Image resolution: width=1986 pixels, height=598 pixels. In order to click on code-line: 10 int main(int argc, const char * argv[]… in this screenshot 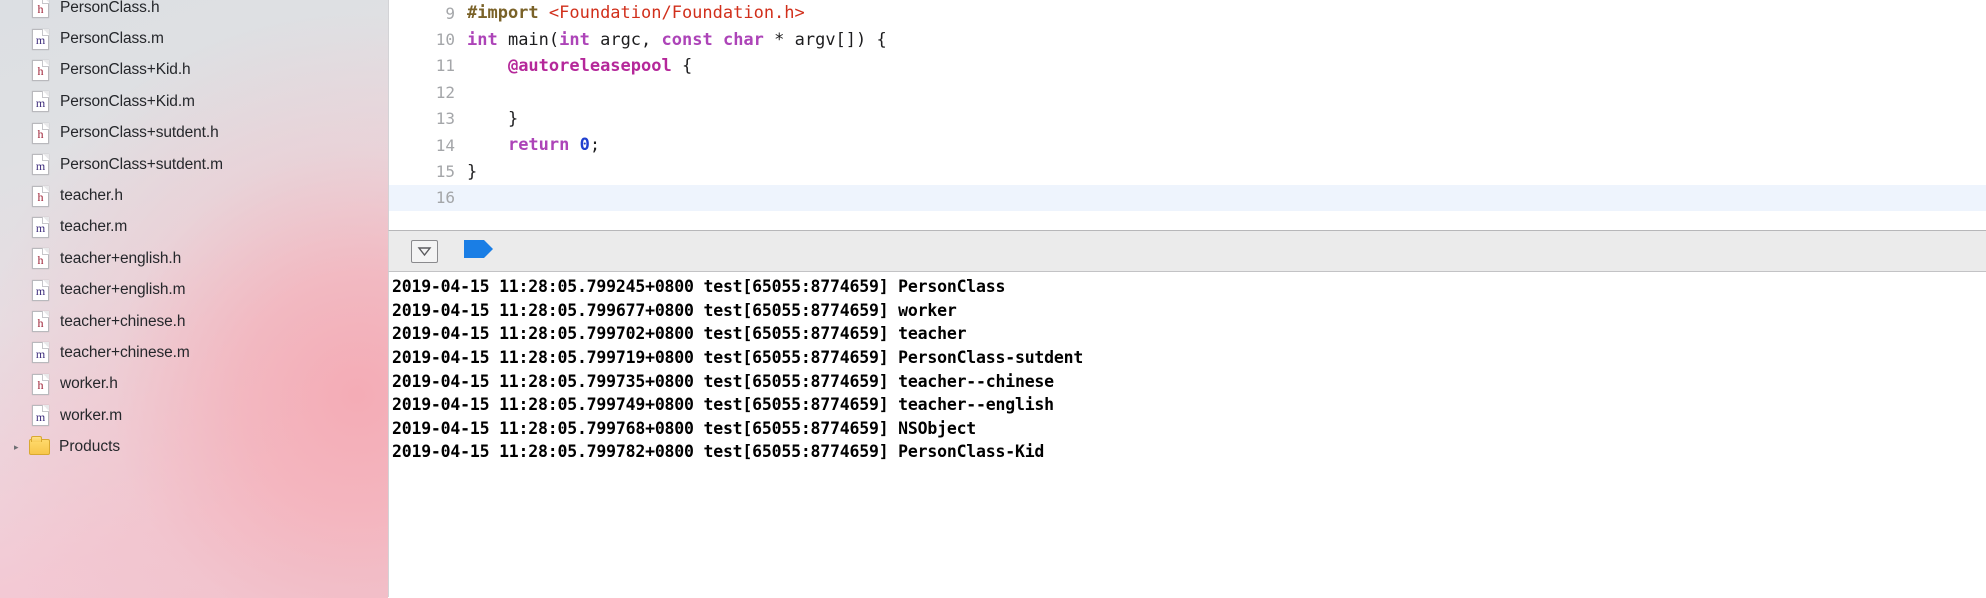, I will do `click(1187, 39)`.